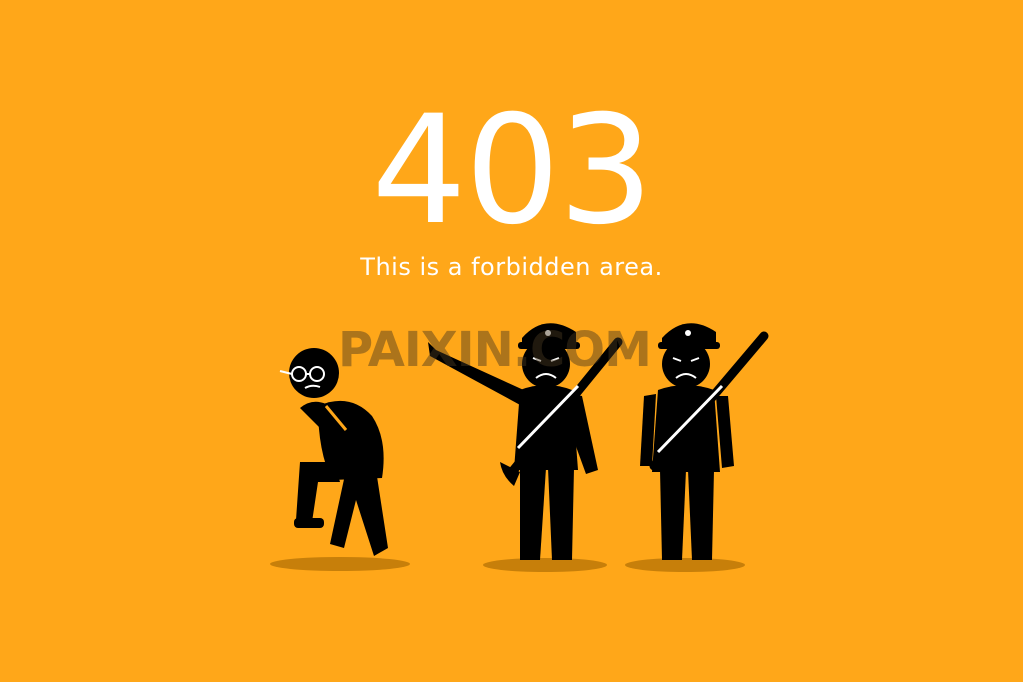 The image size is (1023, 682). Describe the element at coordinates (495, 350) in the screenshot. I see `watermark: PAIXIN.COM` at that location.